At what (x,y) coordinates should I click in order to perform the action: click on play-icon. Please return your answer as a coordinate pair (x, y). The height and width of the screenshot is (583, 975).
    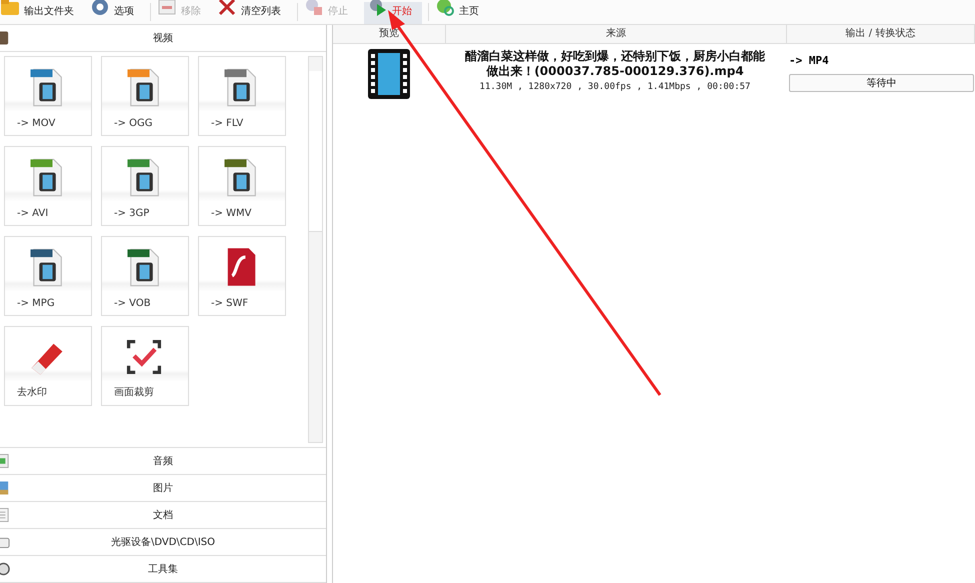
    Looking at the image, I should click on (378, 8).